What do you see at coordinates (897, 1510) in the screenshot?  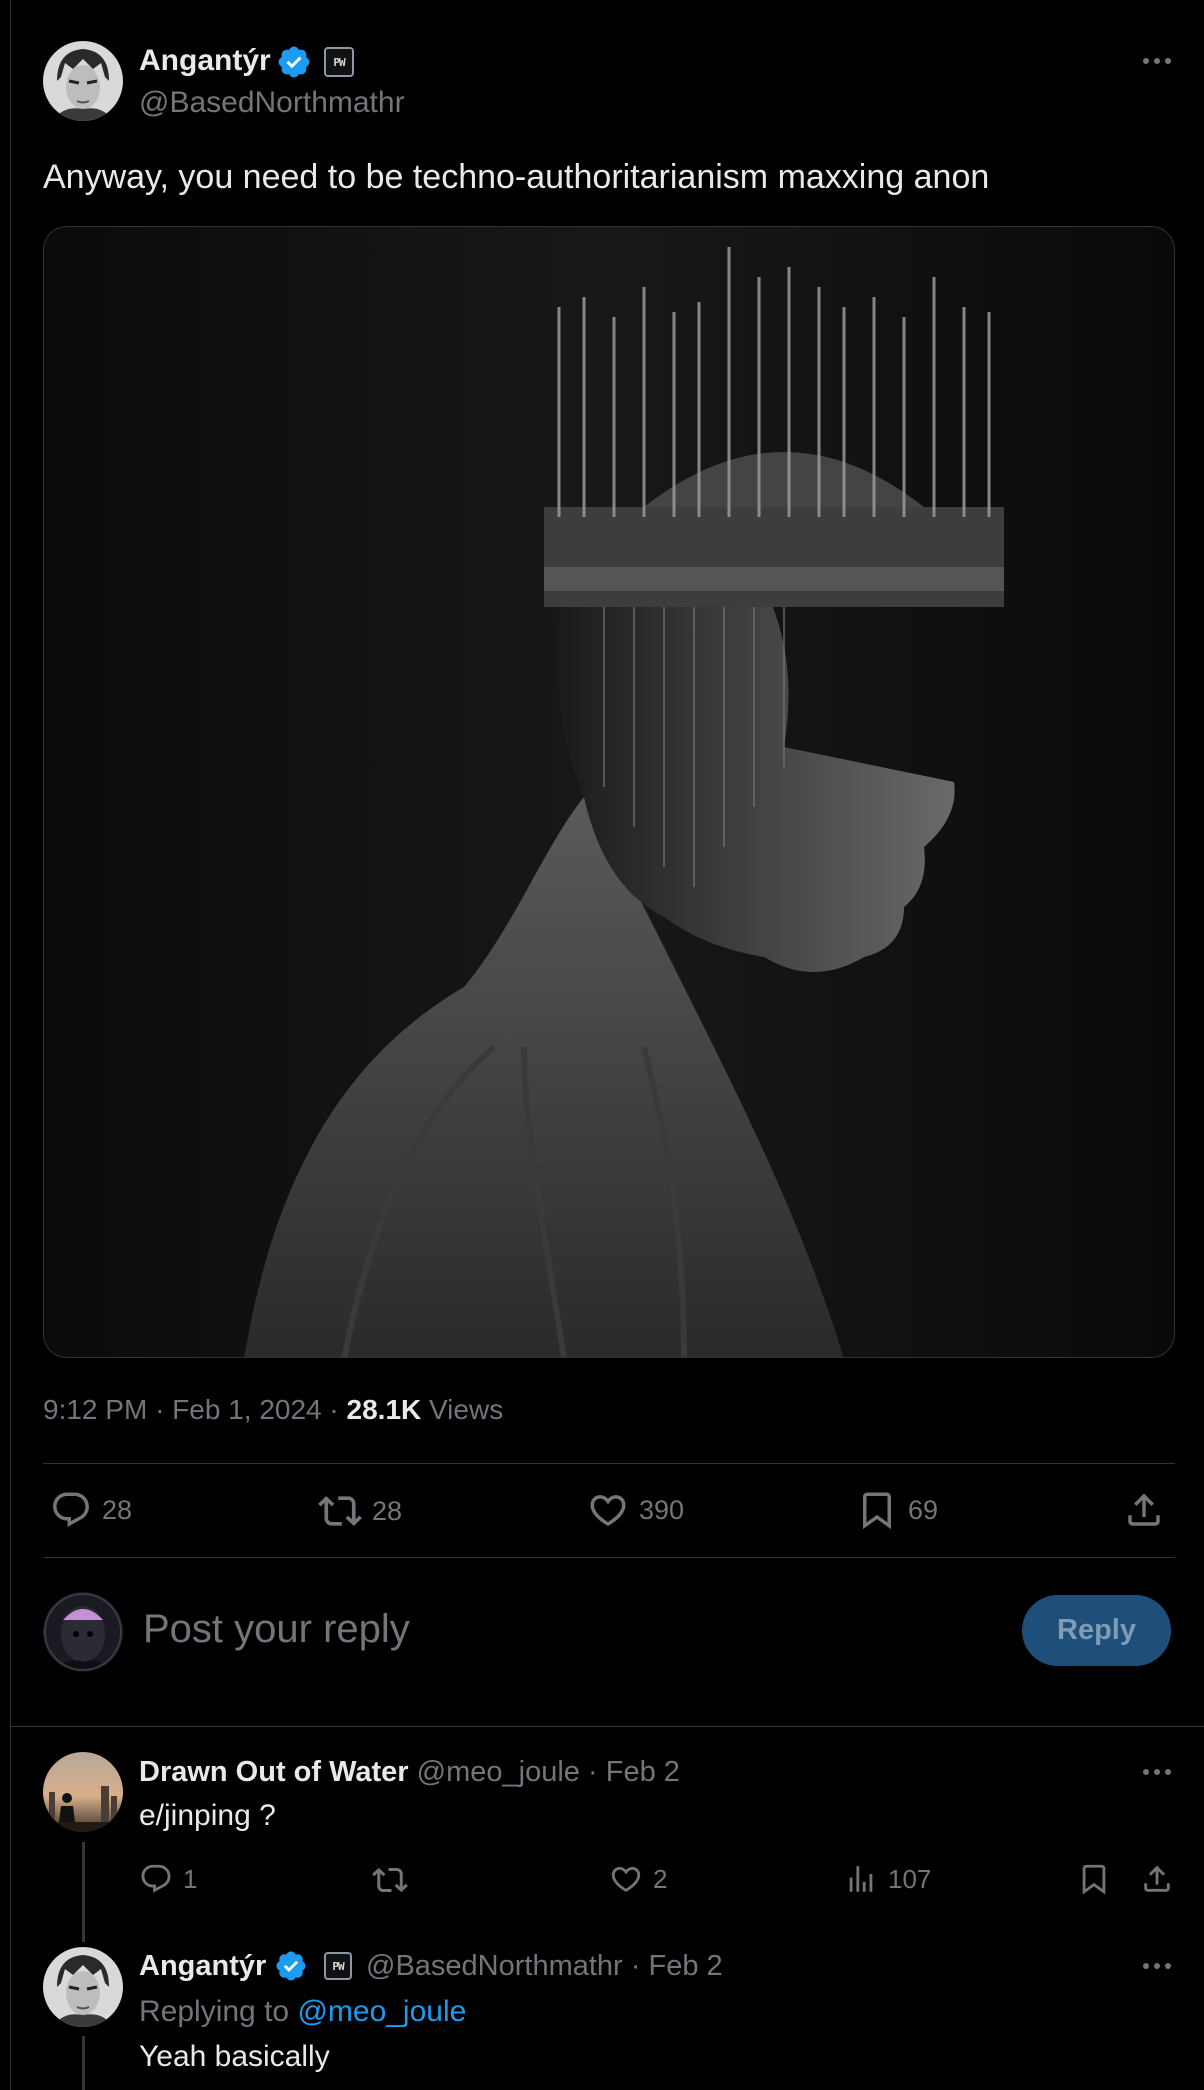 I see `bookmark-action: 69` at bounding box center [897, 1510].